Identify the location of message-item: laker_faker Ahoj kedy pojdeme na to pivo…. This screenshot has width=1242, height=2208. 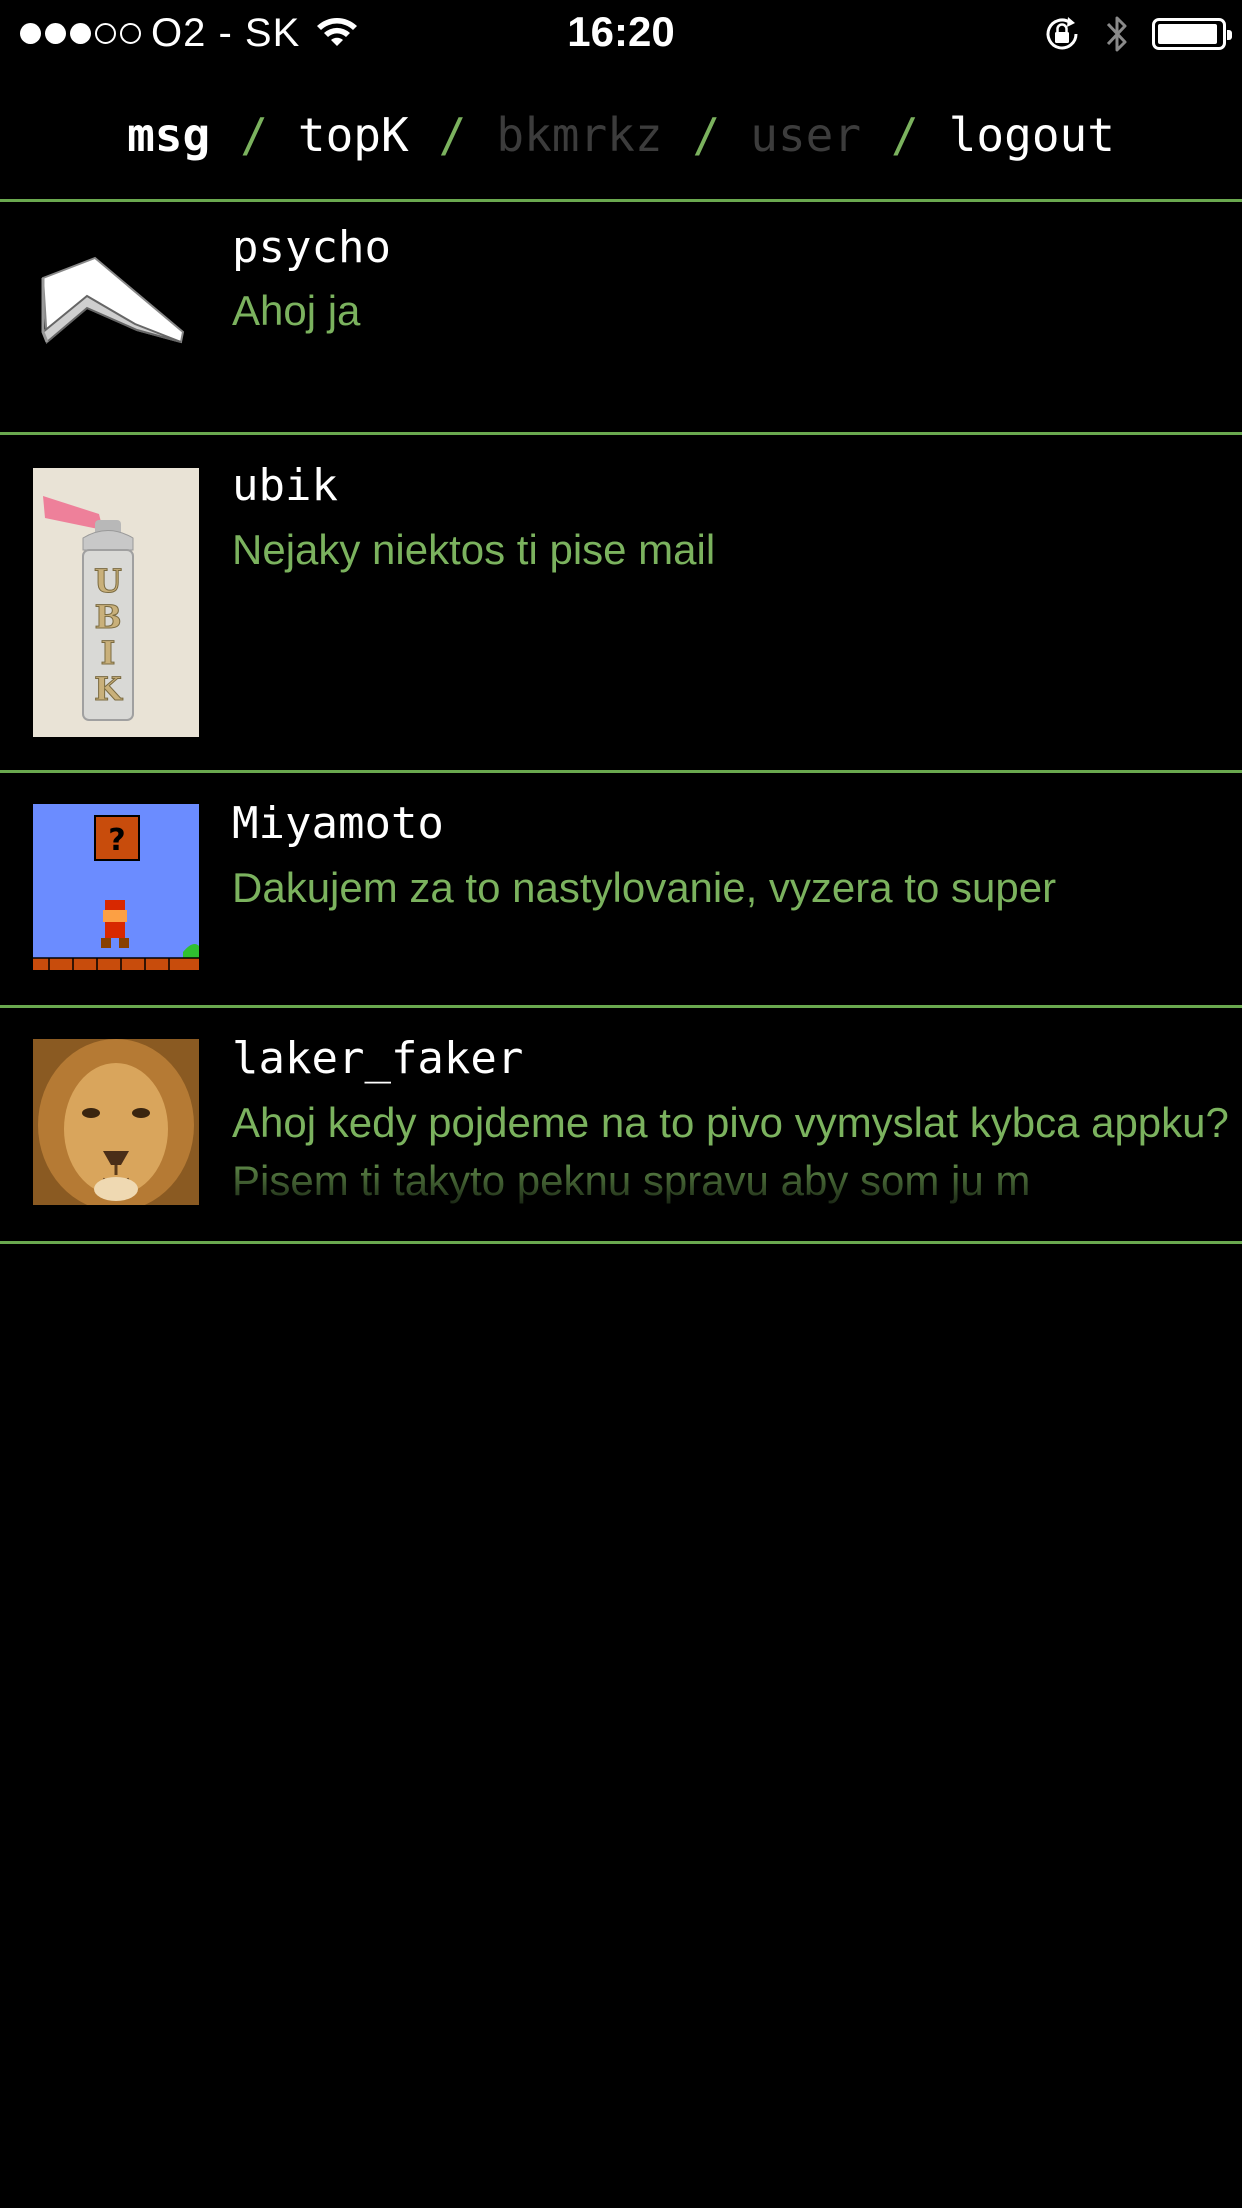
(621, 1126).